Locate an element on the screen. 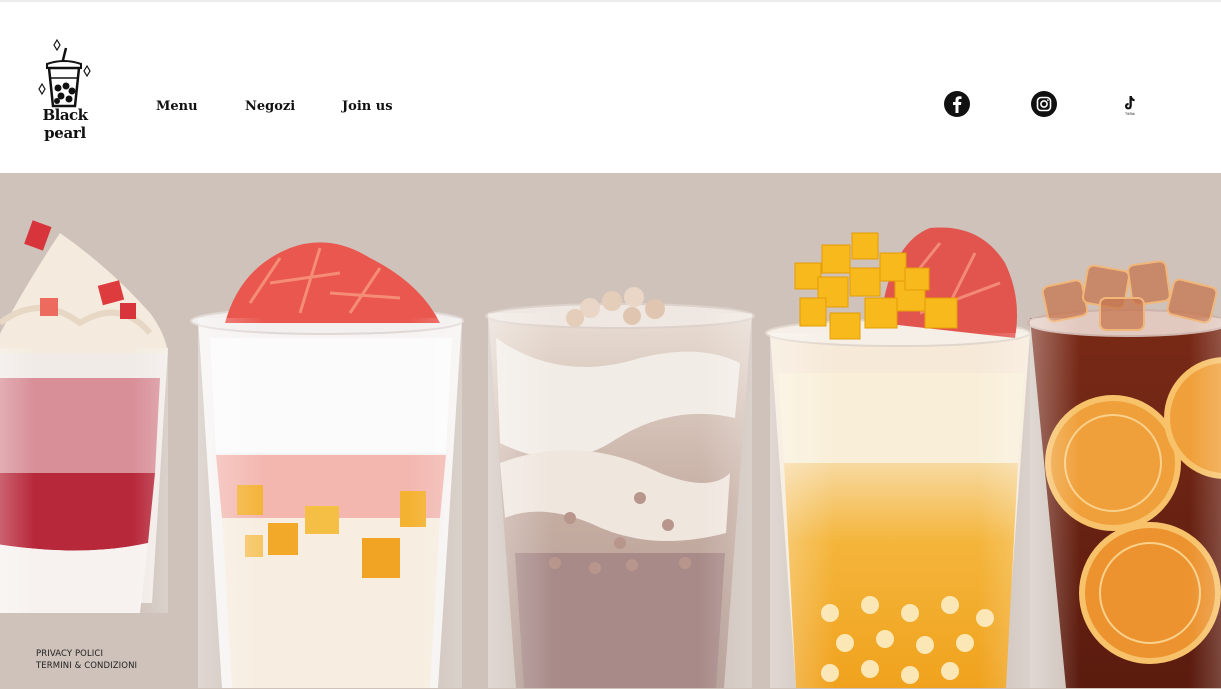  taro-milk-drink is located at coordinates (620, 487).